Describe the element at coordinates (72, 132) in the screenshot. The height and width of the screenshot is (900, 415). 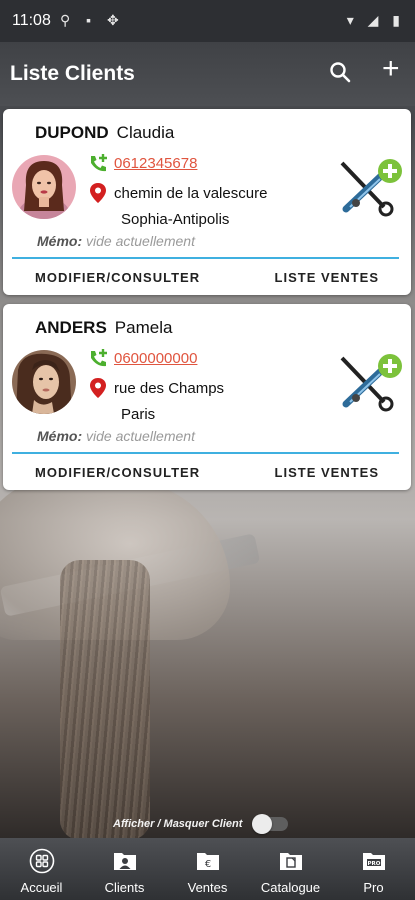
I see `client-last-name: DUPOND` at that location.